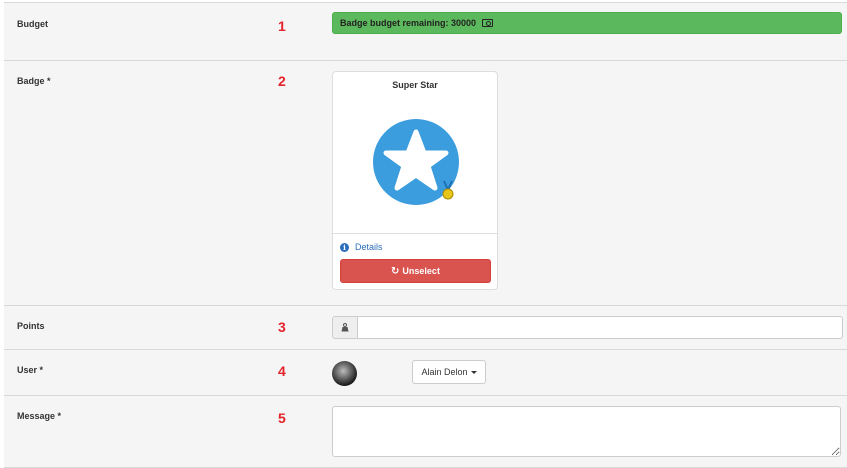  Describe the element at coordinates (282, 26) in the screenshot. I see `step-number-1: 1` at that location.